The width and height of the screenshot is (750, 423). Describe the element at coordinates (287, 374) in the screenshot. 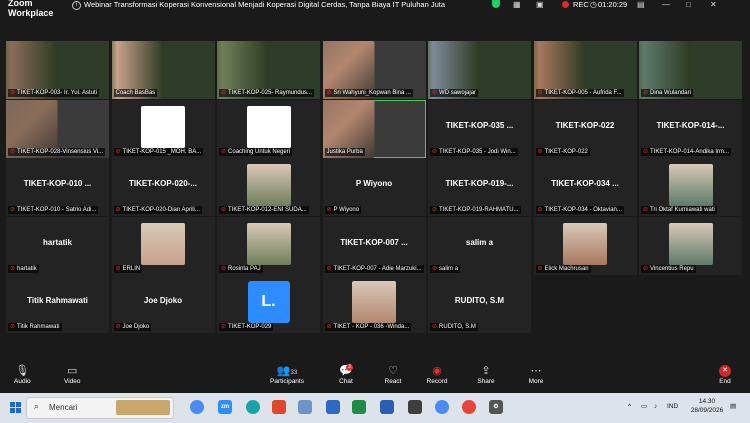

I see `participants-button: 👥33 Participants` at that location.